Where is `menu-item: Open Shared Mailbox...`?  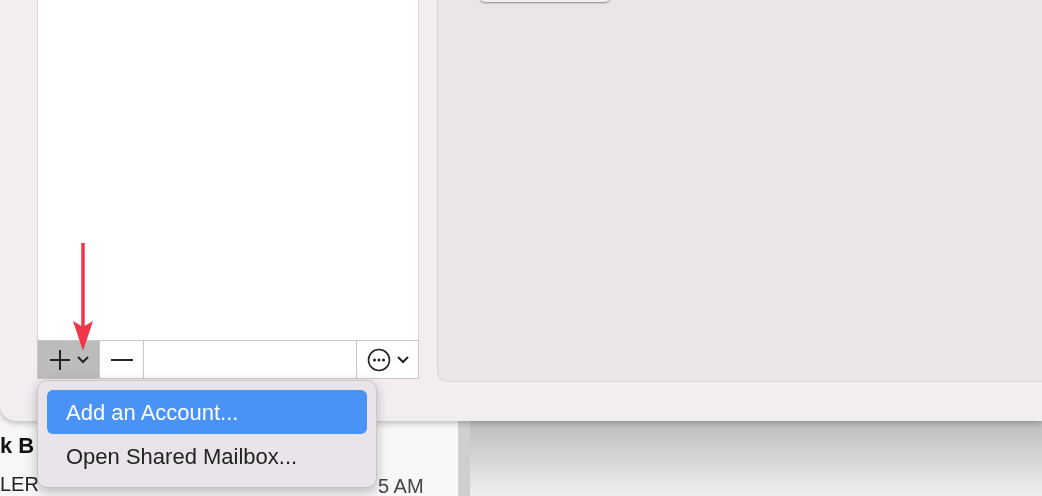
menu-item: Open Shared Mailbox... is located at coordinates (207, 456).